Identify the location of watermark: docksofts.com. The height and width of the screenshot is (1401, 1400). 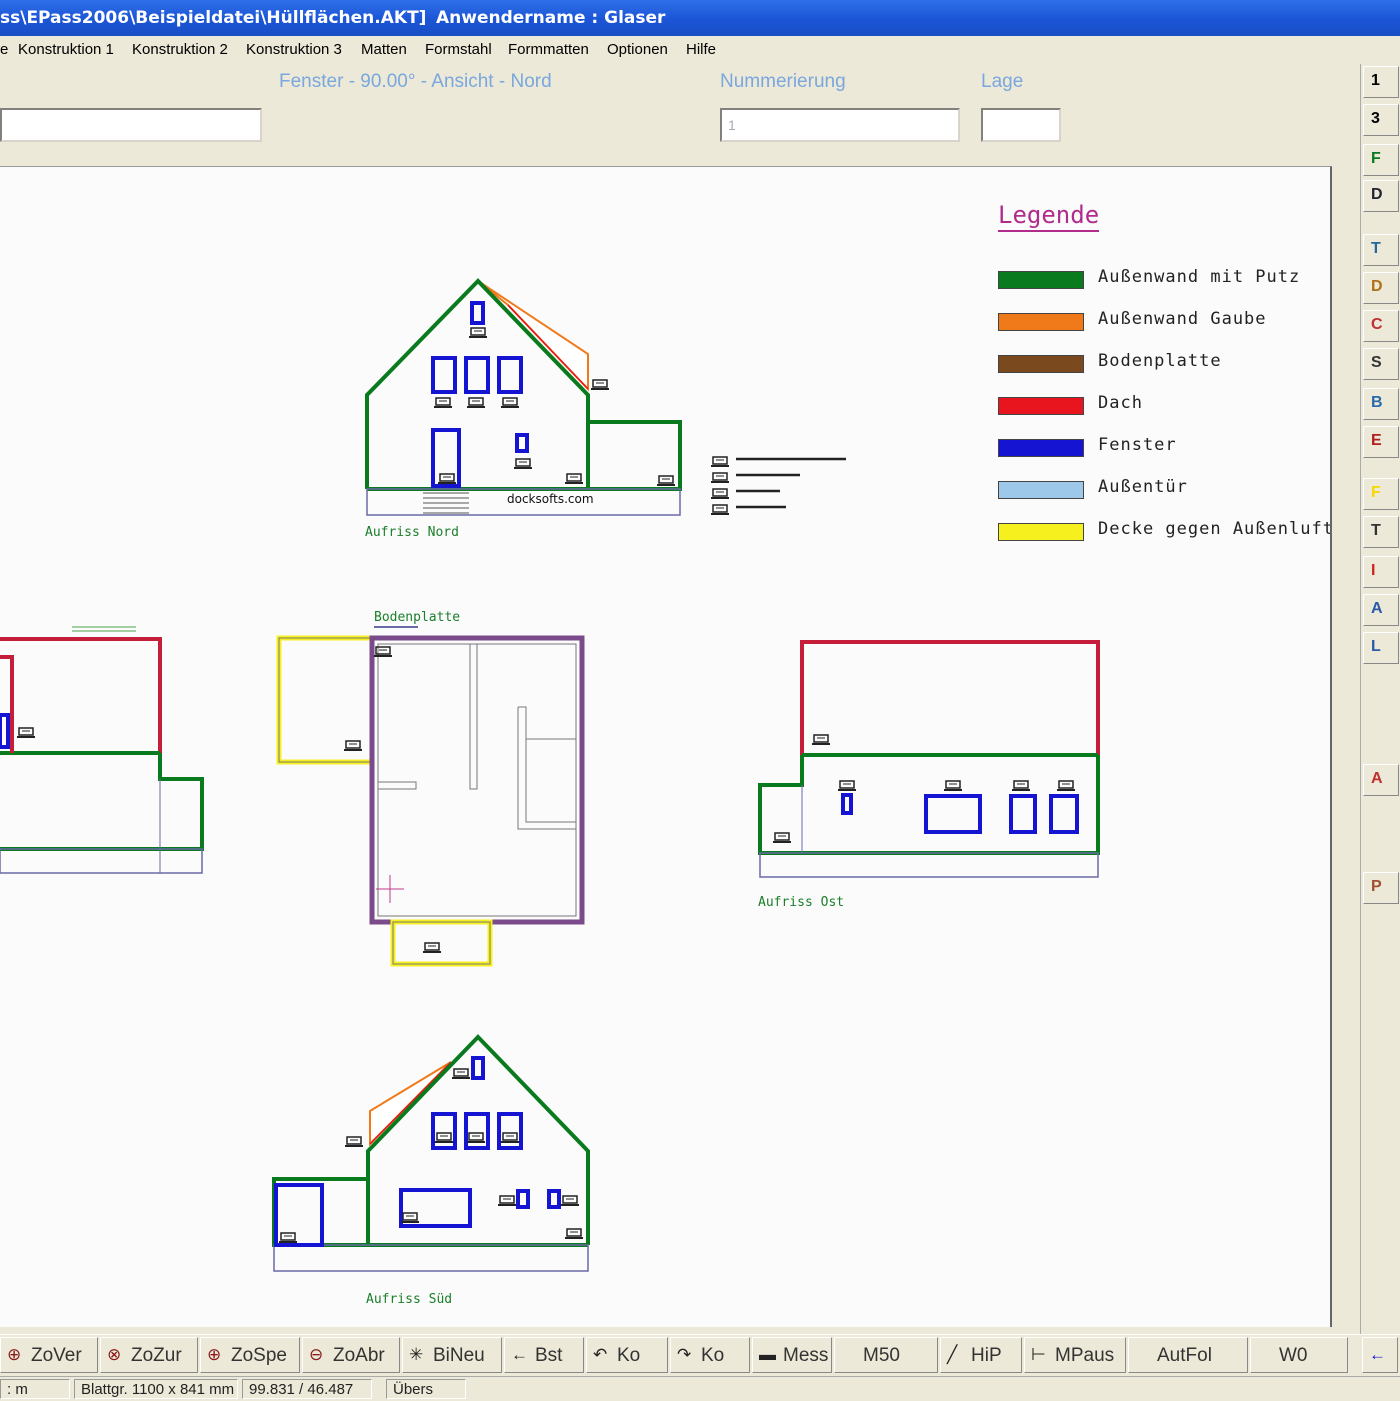
(550, 499).